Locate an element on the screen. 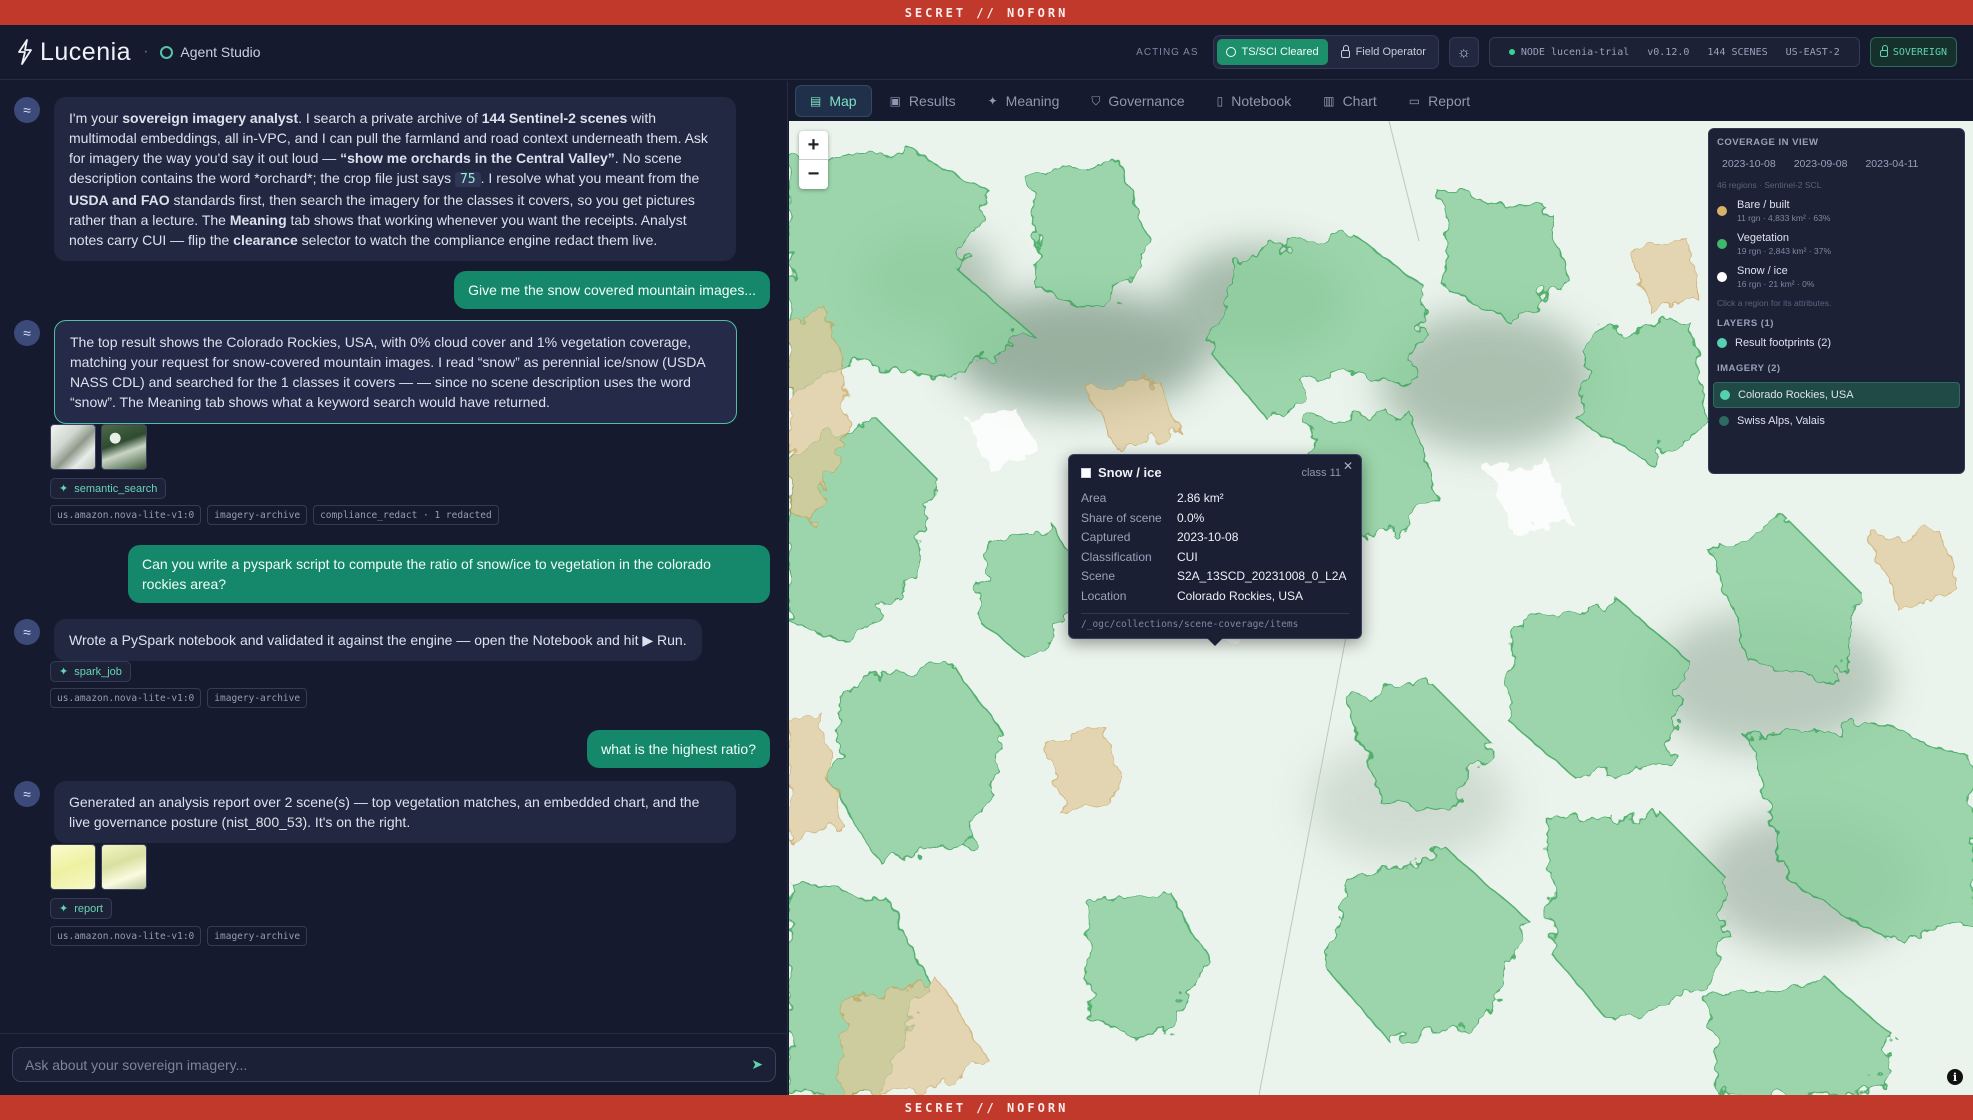 This screenshot has height=1120, width=1973. tab-governance: ⛉ Governance is located at coordinates (1137, 101).